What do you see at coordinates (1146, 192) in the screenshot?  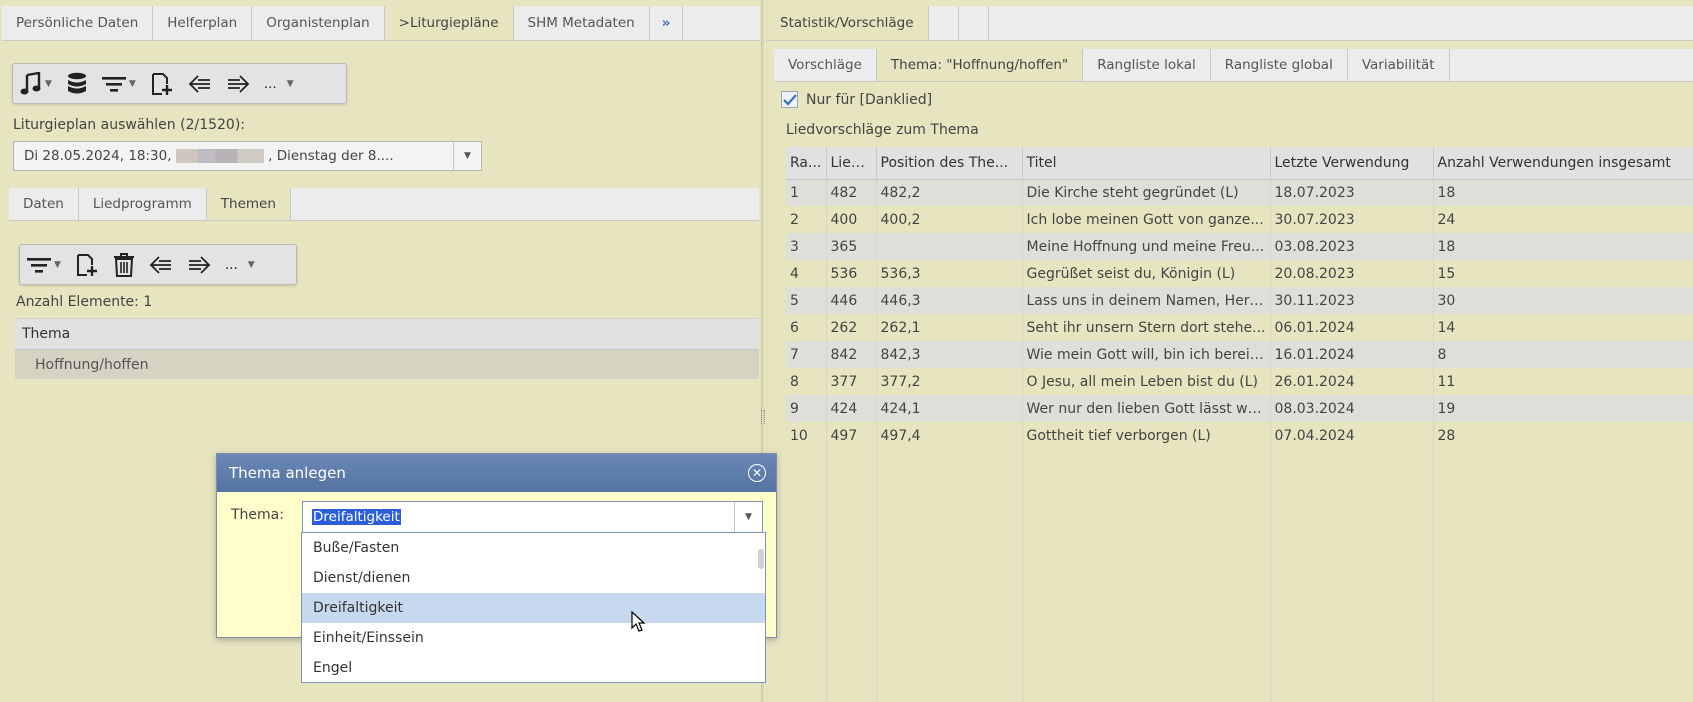 I see `cell-title: Die Kirche steht gegründet (L)` at bounding box center [1146, 192].